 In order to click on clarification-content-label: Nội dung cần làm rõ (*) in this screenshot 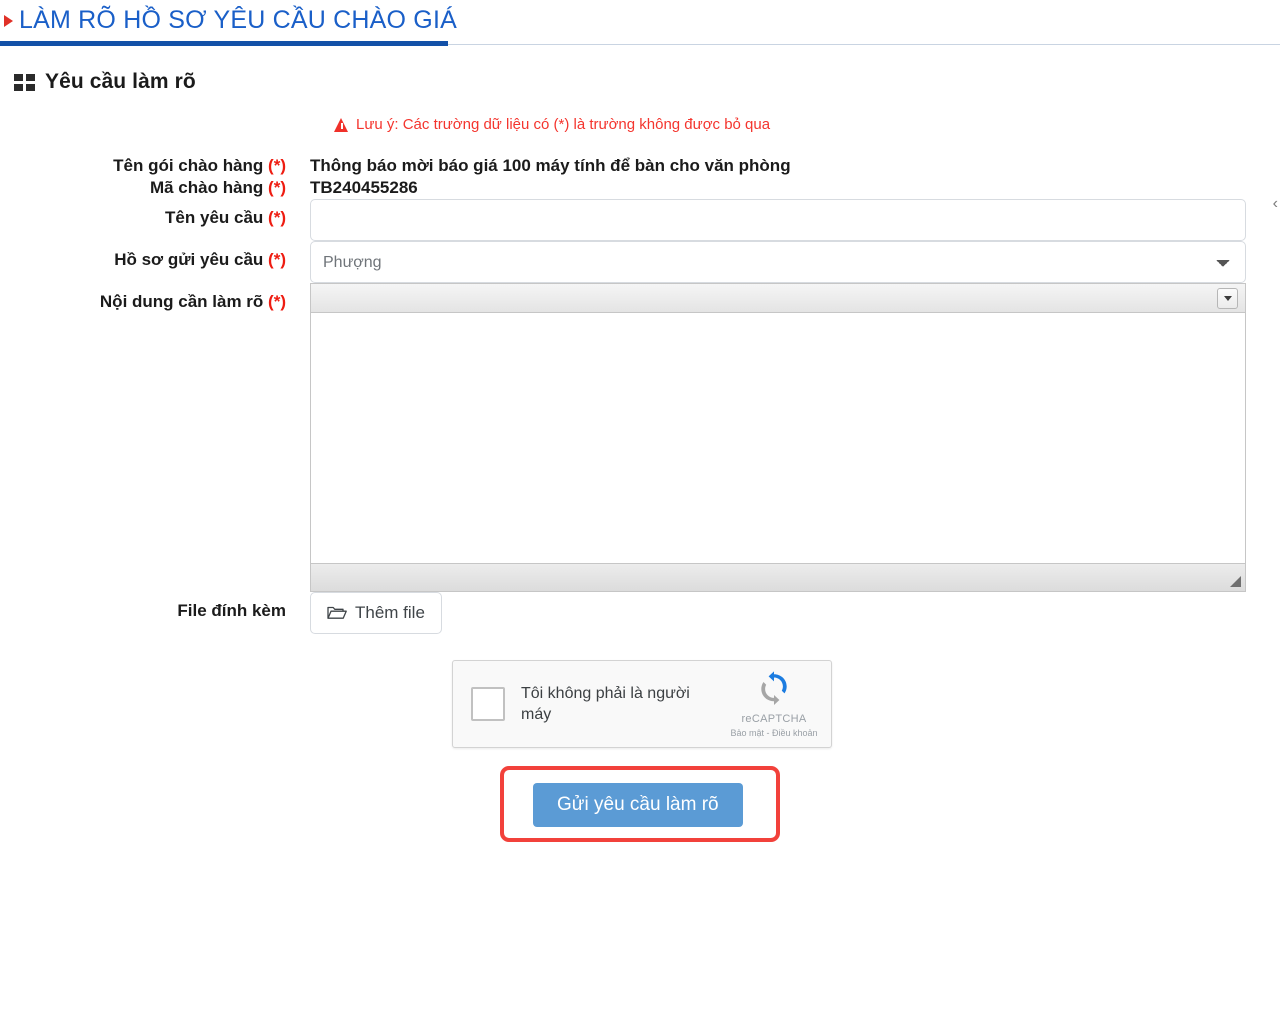, I will do `click(155, 298)`.